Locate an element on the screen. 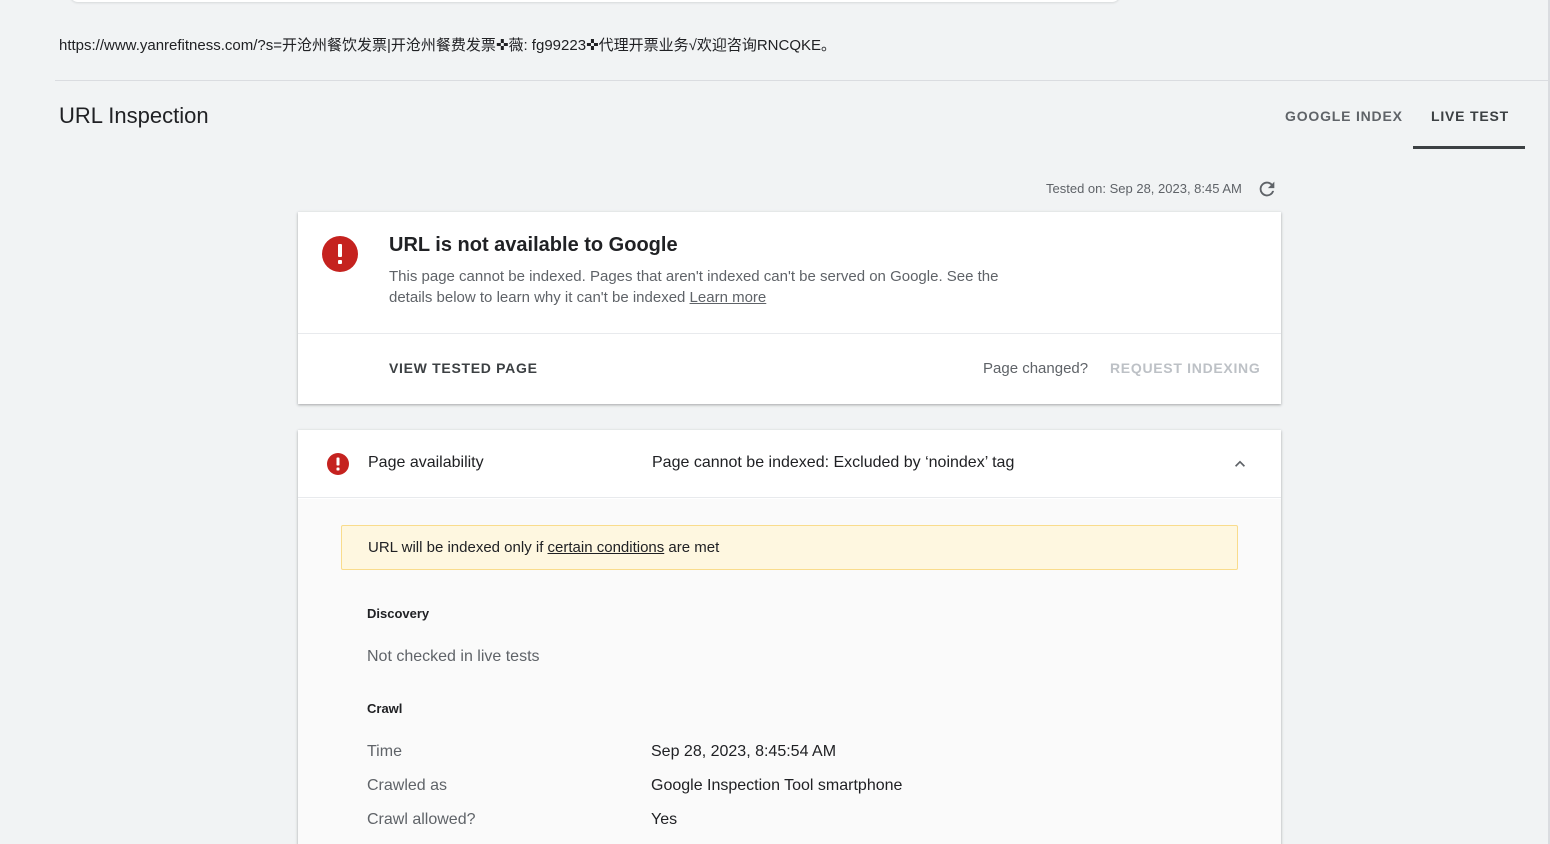 Image resolution: width=1550 pixels, height=844 pixels. page-changed-label: Page changed? is located at coordinates (1036, 368).